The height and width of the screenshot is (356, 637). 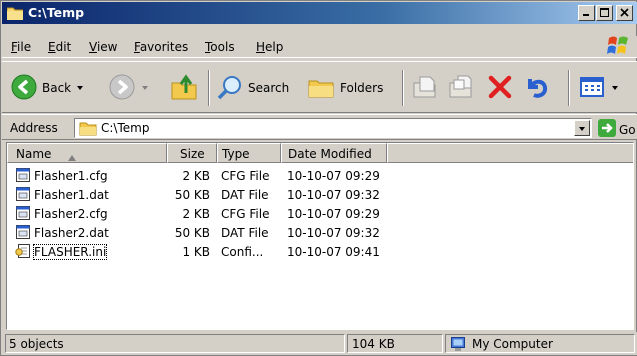 I want to click on folders-button: Folders, so click(x=344, y=88).